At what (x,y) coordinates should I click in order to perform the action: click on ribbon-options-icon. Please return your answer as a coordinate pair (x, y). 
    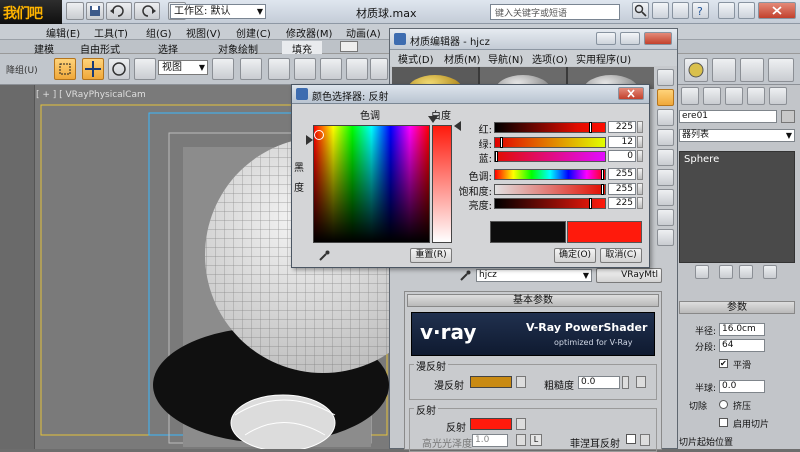
    Looking at the image, I should click on (349, 46).